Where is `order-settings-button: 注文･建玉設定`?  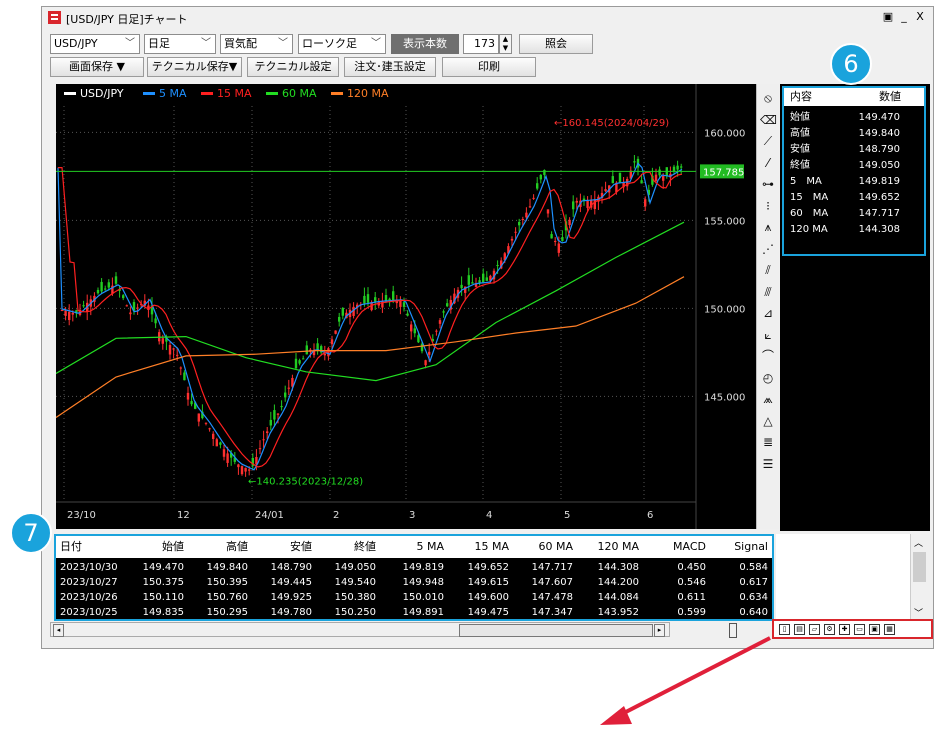
order-settings-button: 注文･建玉設定 is located at coordinates (390, 67).